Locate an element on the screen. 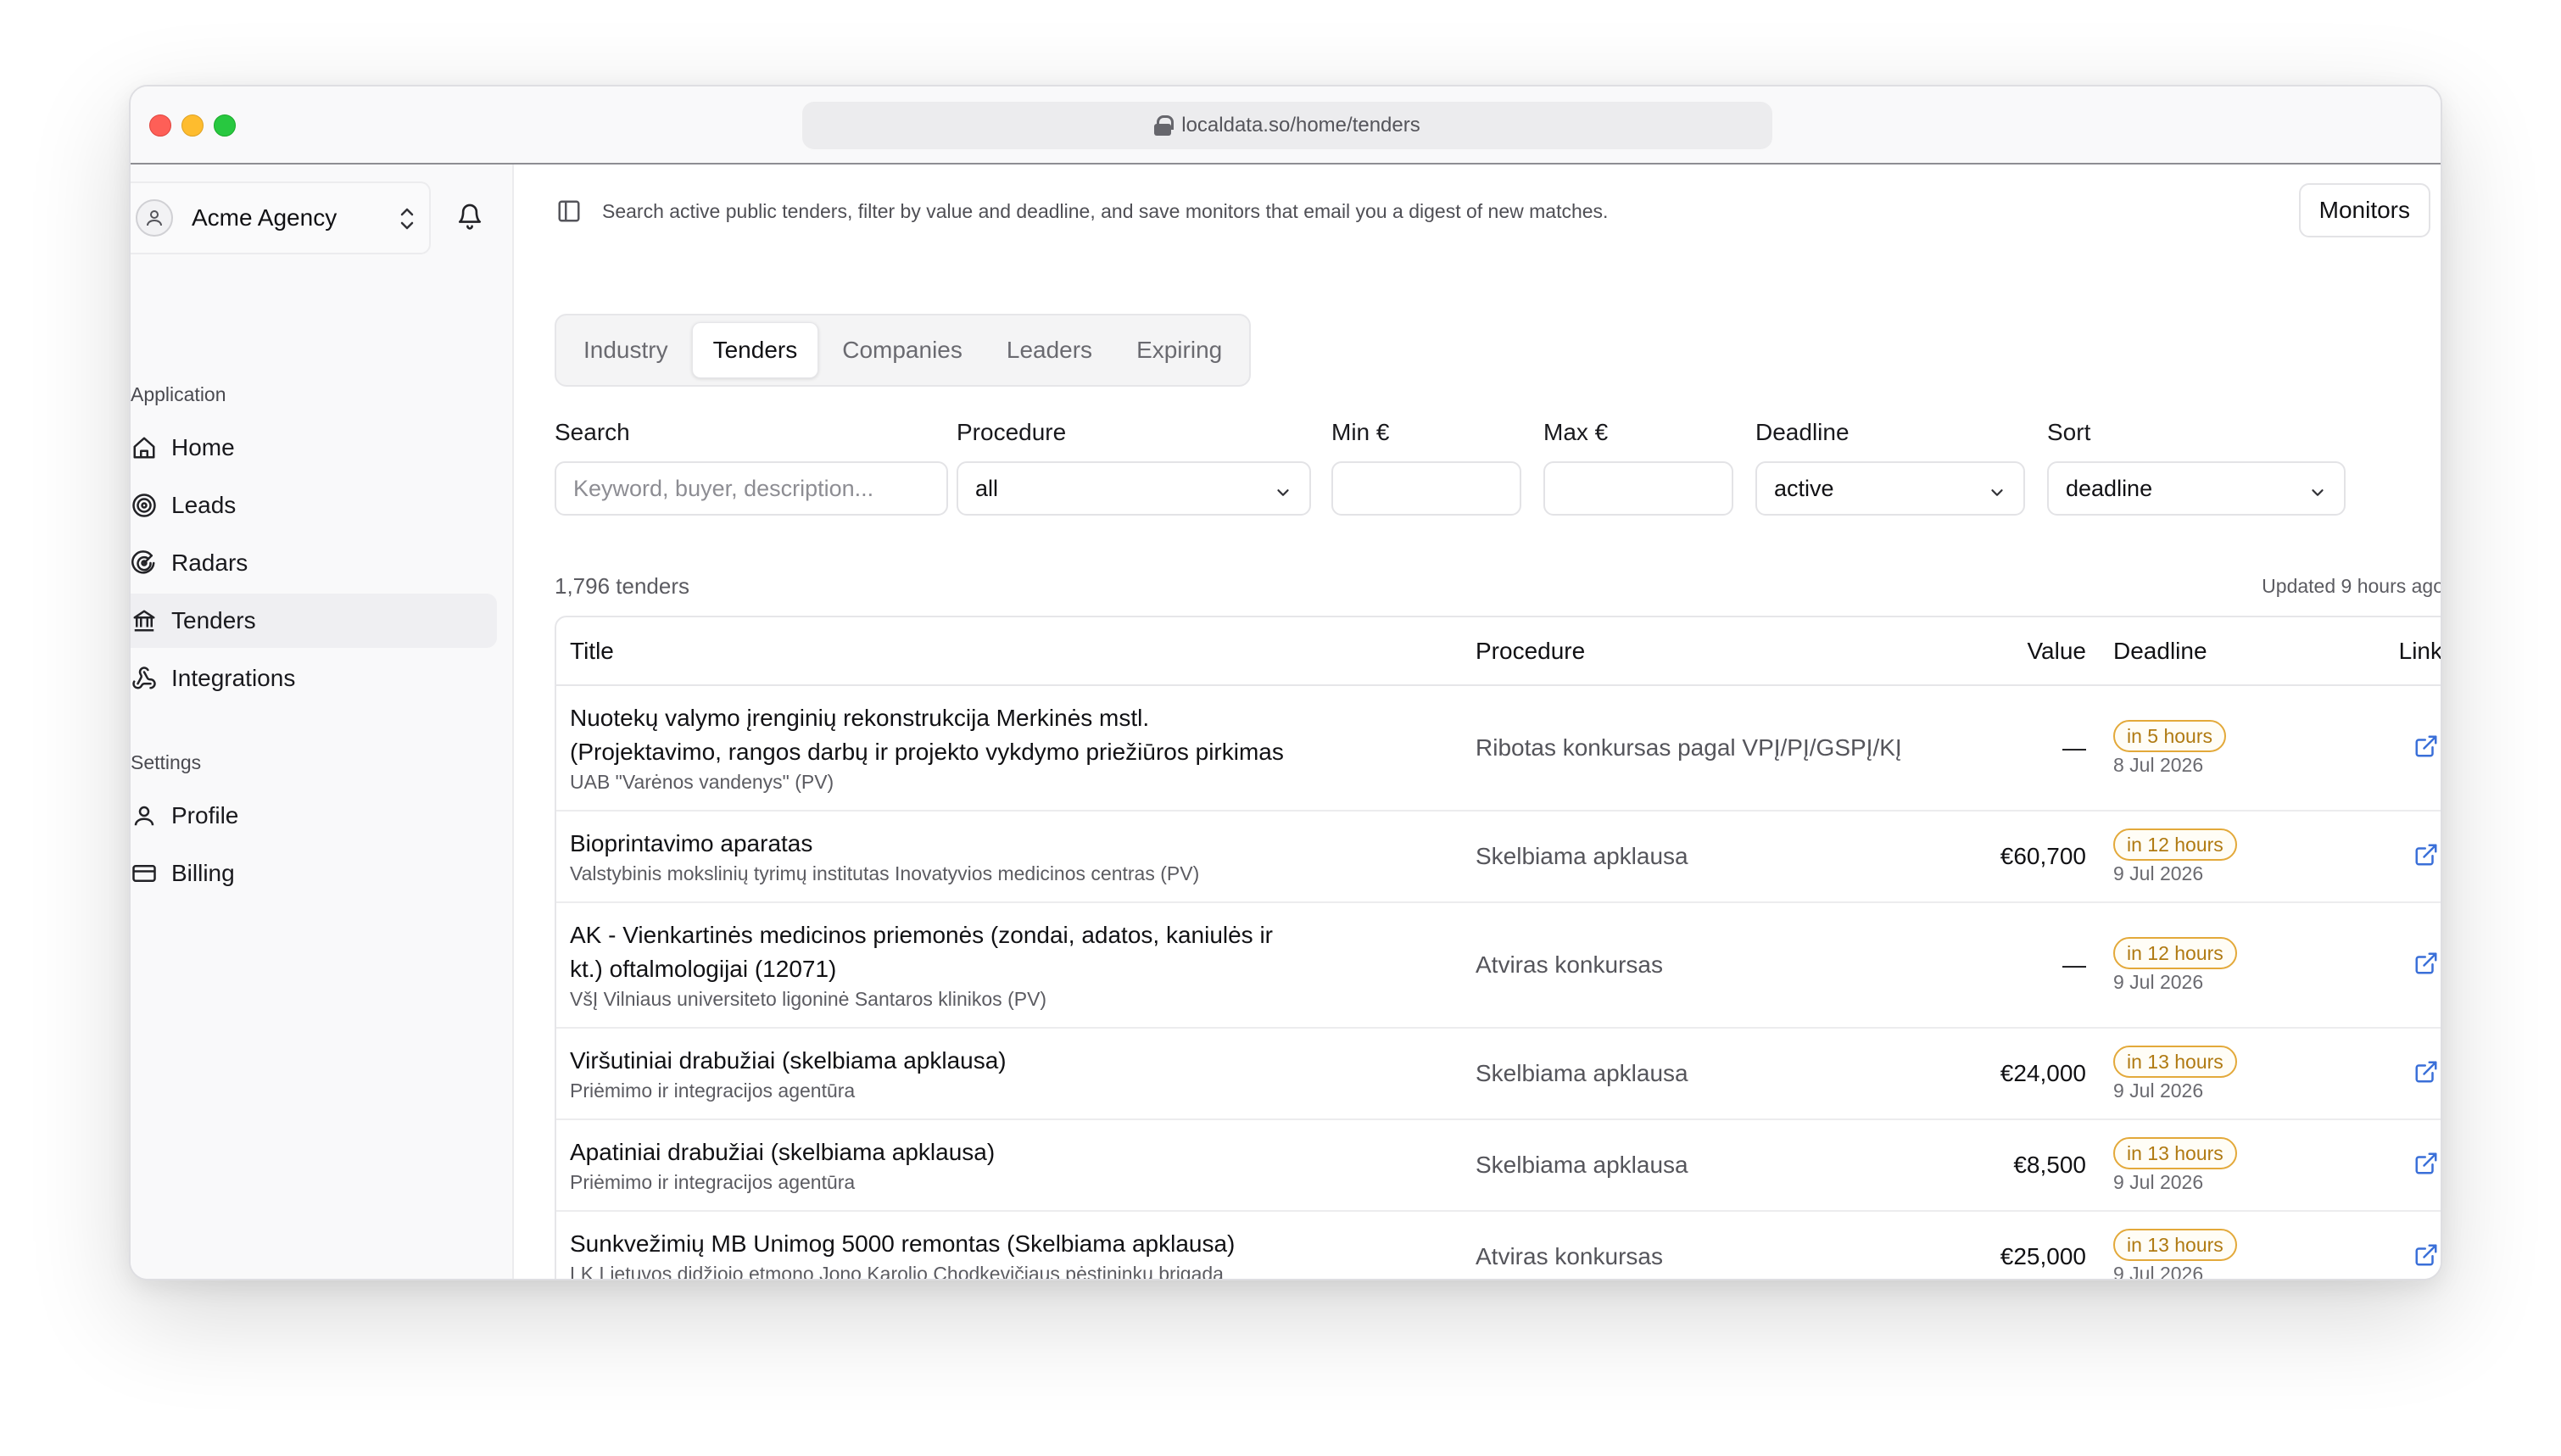 This screenshot has width=2561, height=1456. target-icon is located at coordinates (145, 505).